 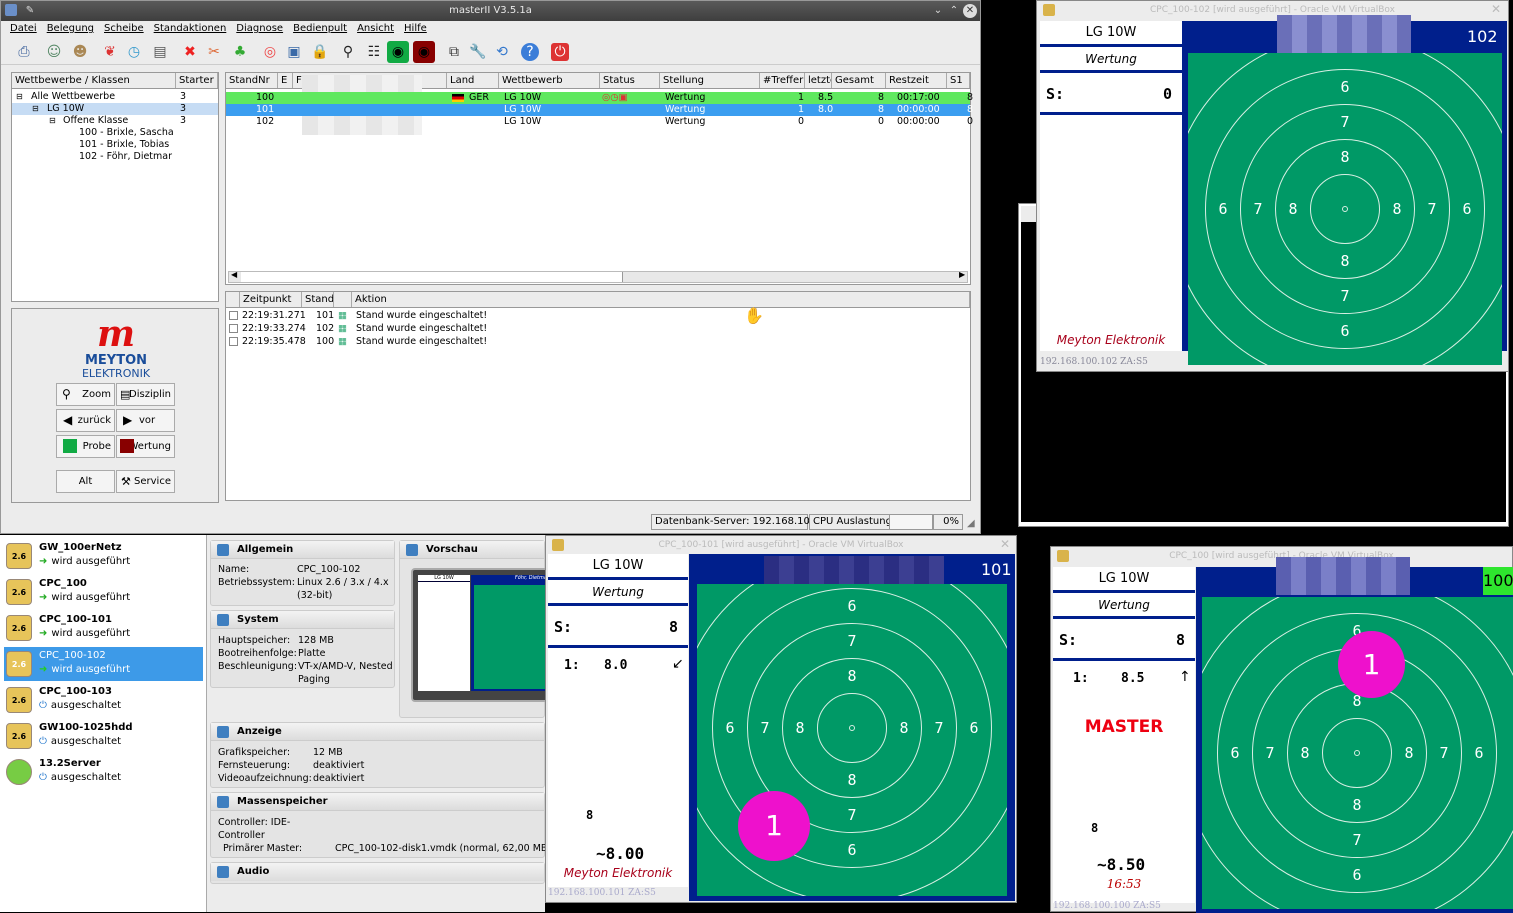 What do you see at coordinates (375, 29) in the screenshot?
I see `menu-ansicht: Ansicht` at bounding box center [375, 29].